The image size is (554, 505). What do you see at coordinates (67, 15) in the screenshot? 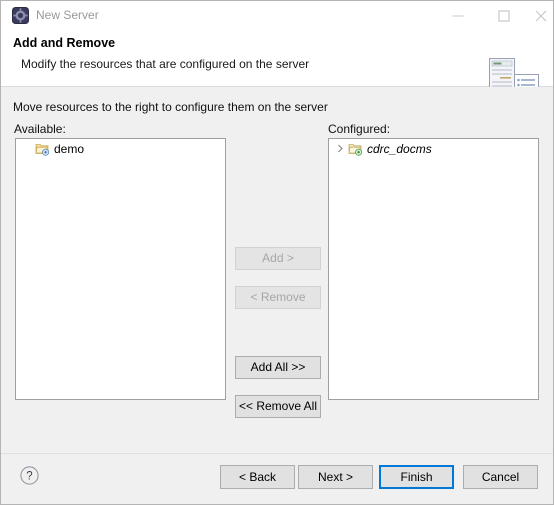
I see `window-title: New Server` at bounding box center [67, 15].